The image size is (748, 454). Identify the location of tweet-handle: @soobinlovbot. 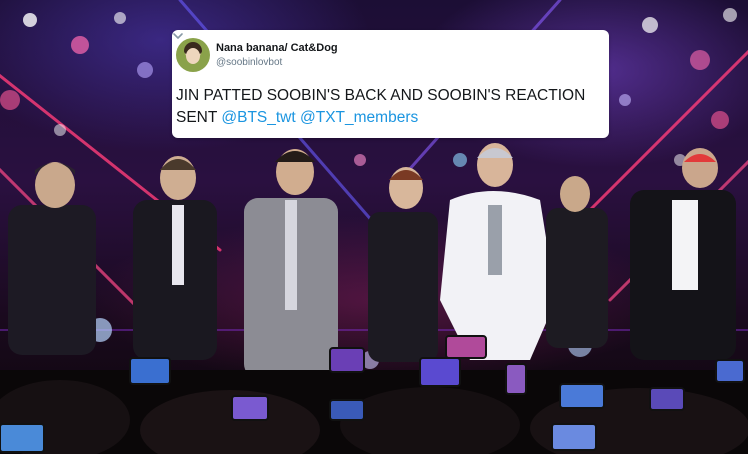
(249, 62).